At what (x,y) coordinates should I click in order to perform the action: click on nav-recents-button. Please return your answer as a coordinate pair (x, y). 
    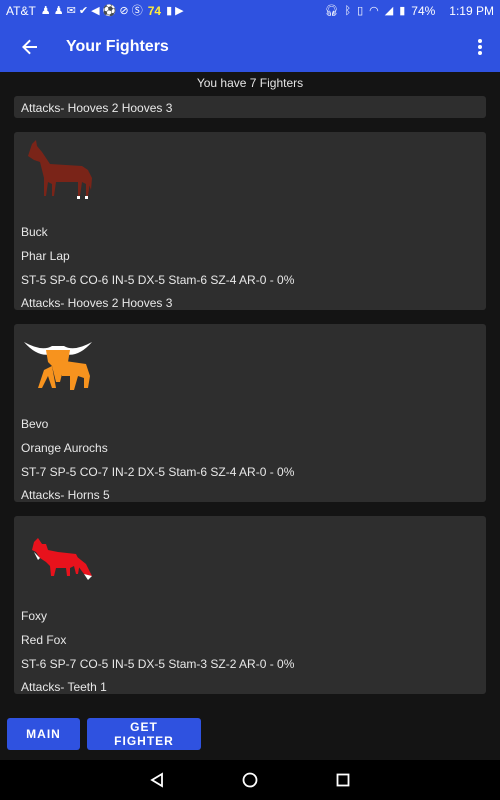
    Looking at the image, I should click on (343, 780).